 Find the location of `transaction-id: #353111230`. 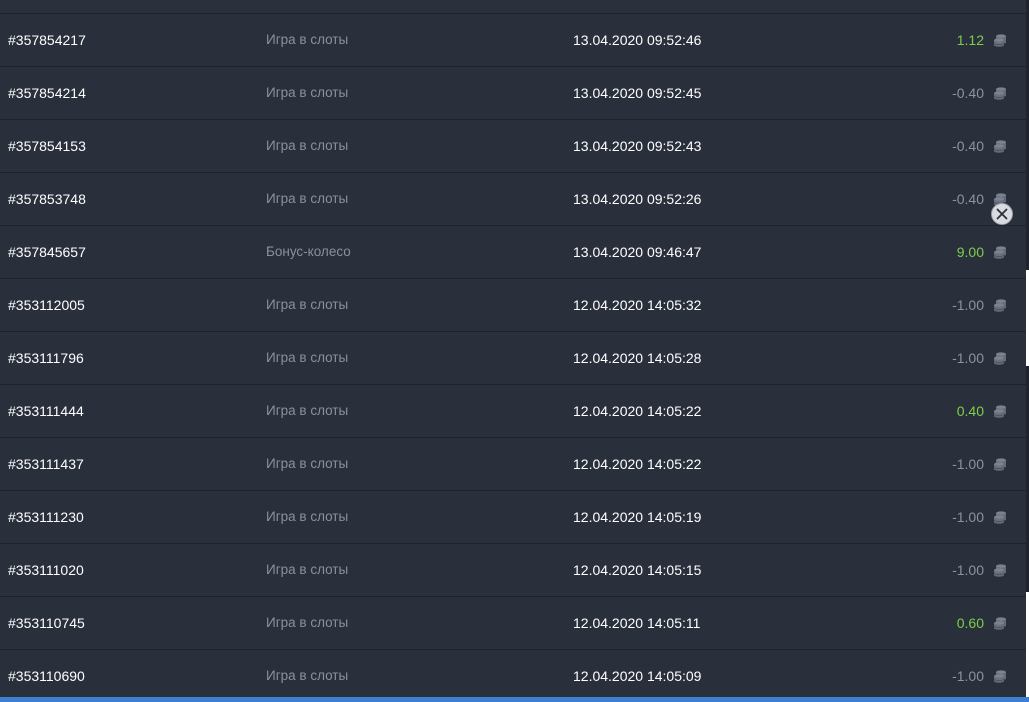

transaction-id: #353111230 is located at coordinates (46, 517).